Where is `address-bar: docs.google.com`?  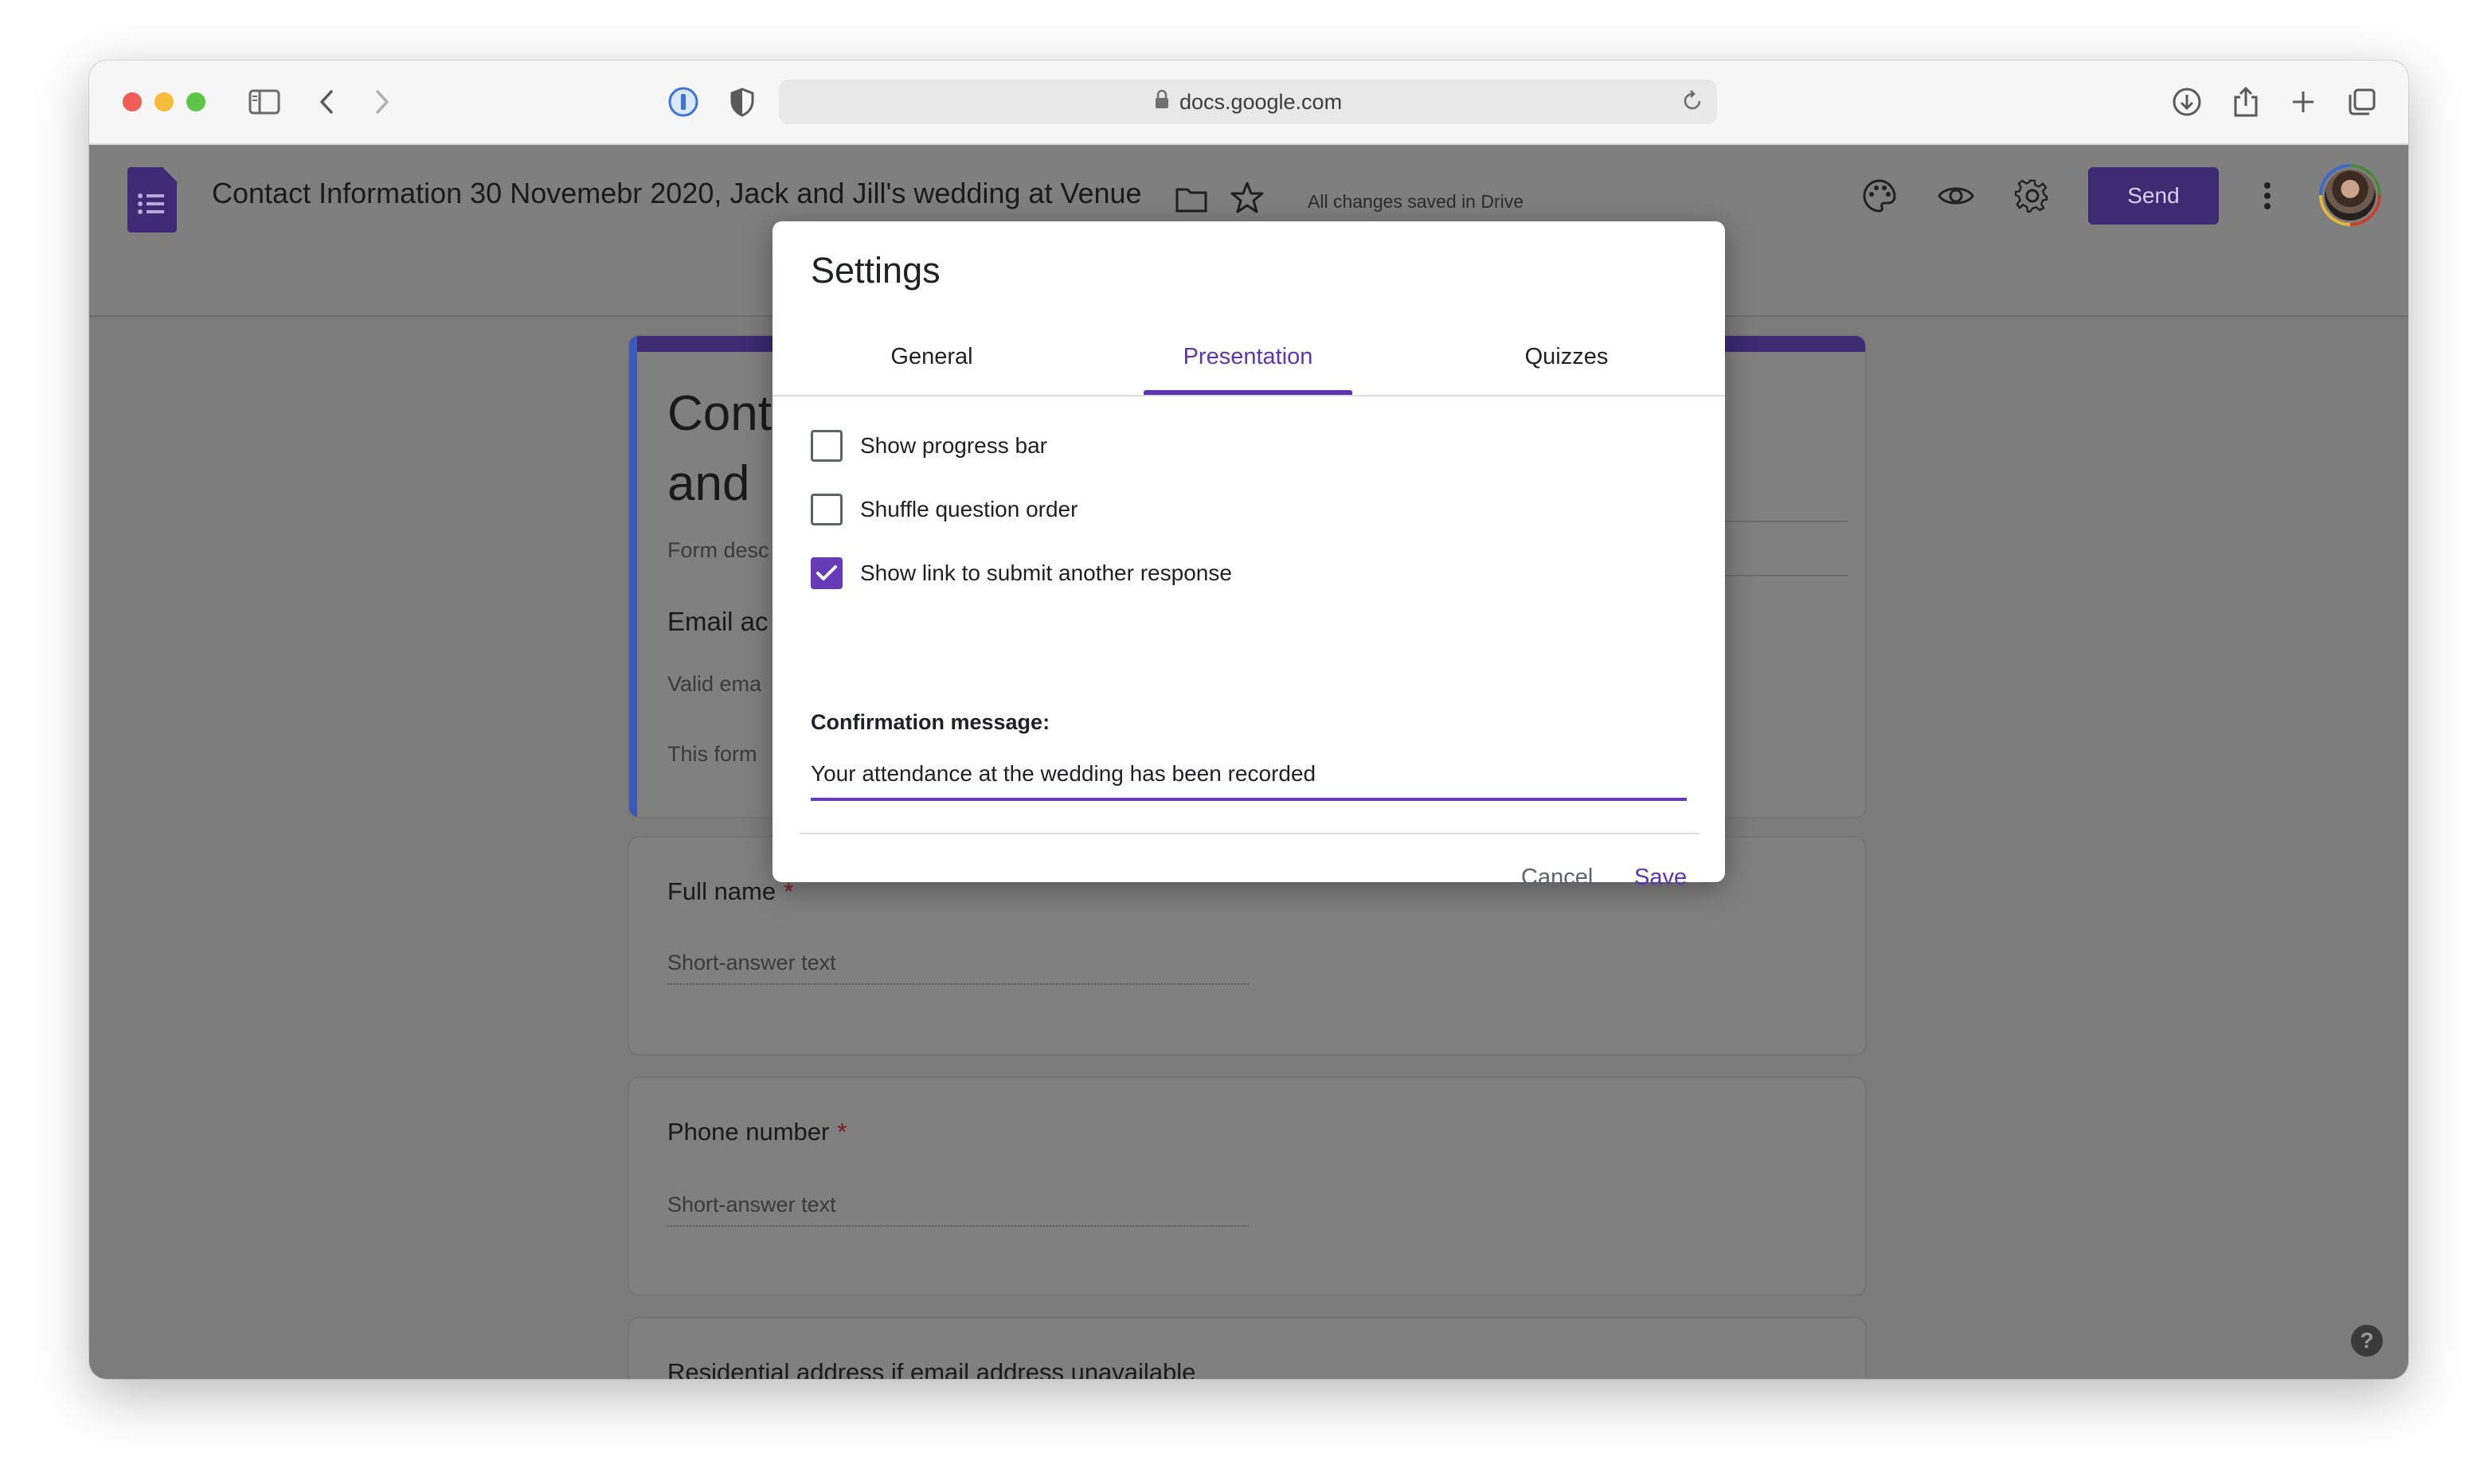 address-bar: docs.google.com is located at coordinates (1248, 102).